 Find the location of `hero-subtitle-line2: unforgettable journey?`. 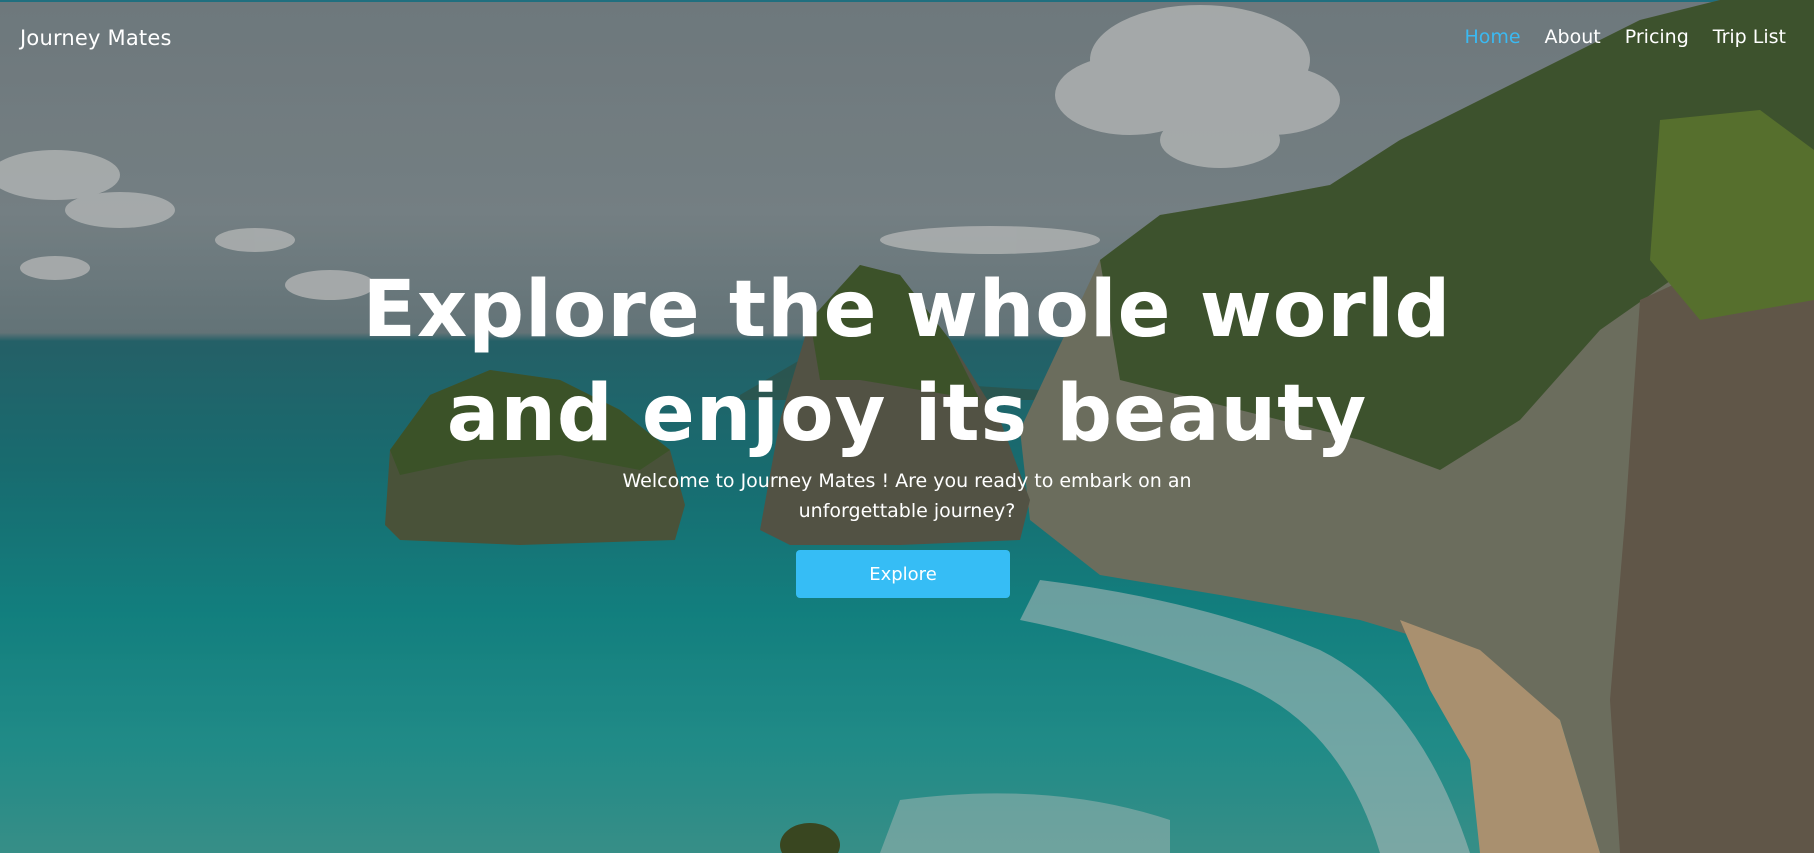

hero-subtitle-line2: unforgettable journey? is located at coordinates (907, 511).